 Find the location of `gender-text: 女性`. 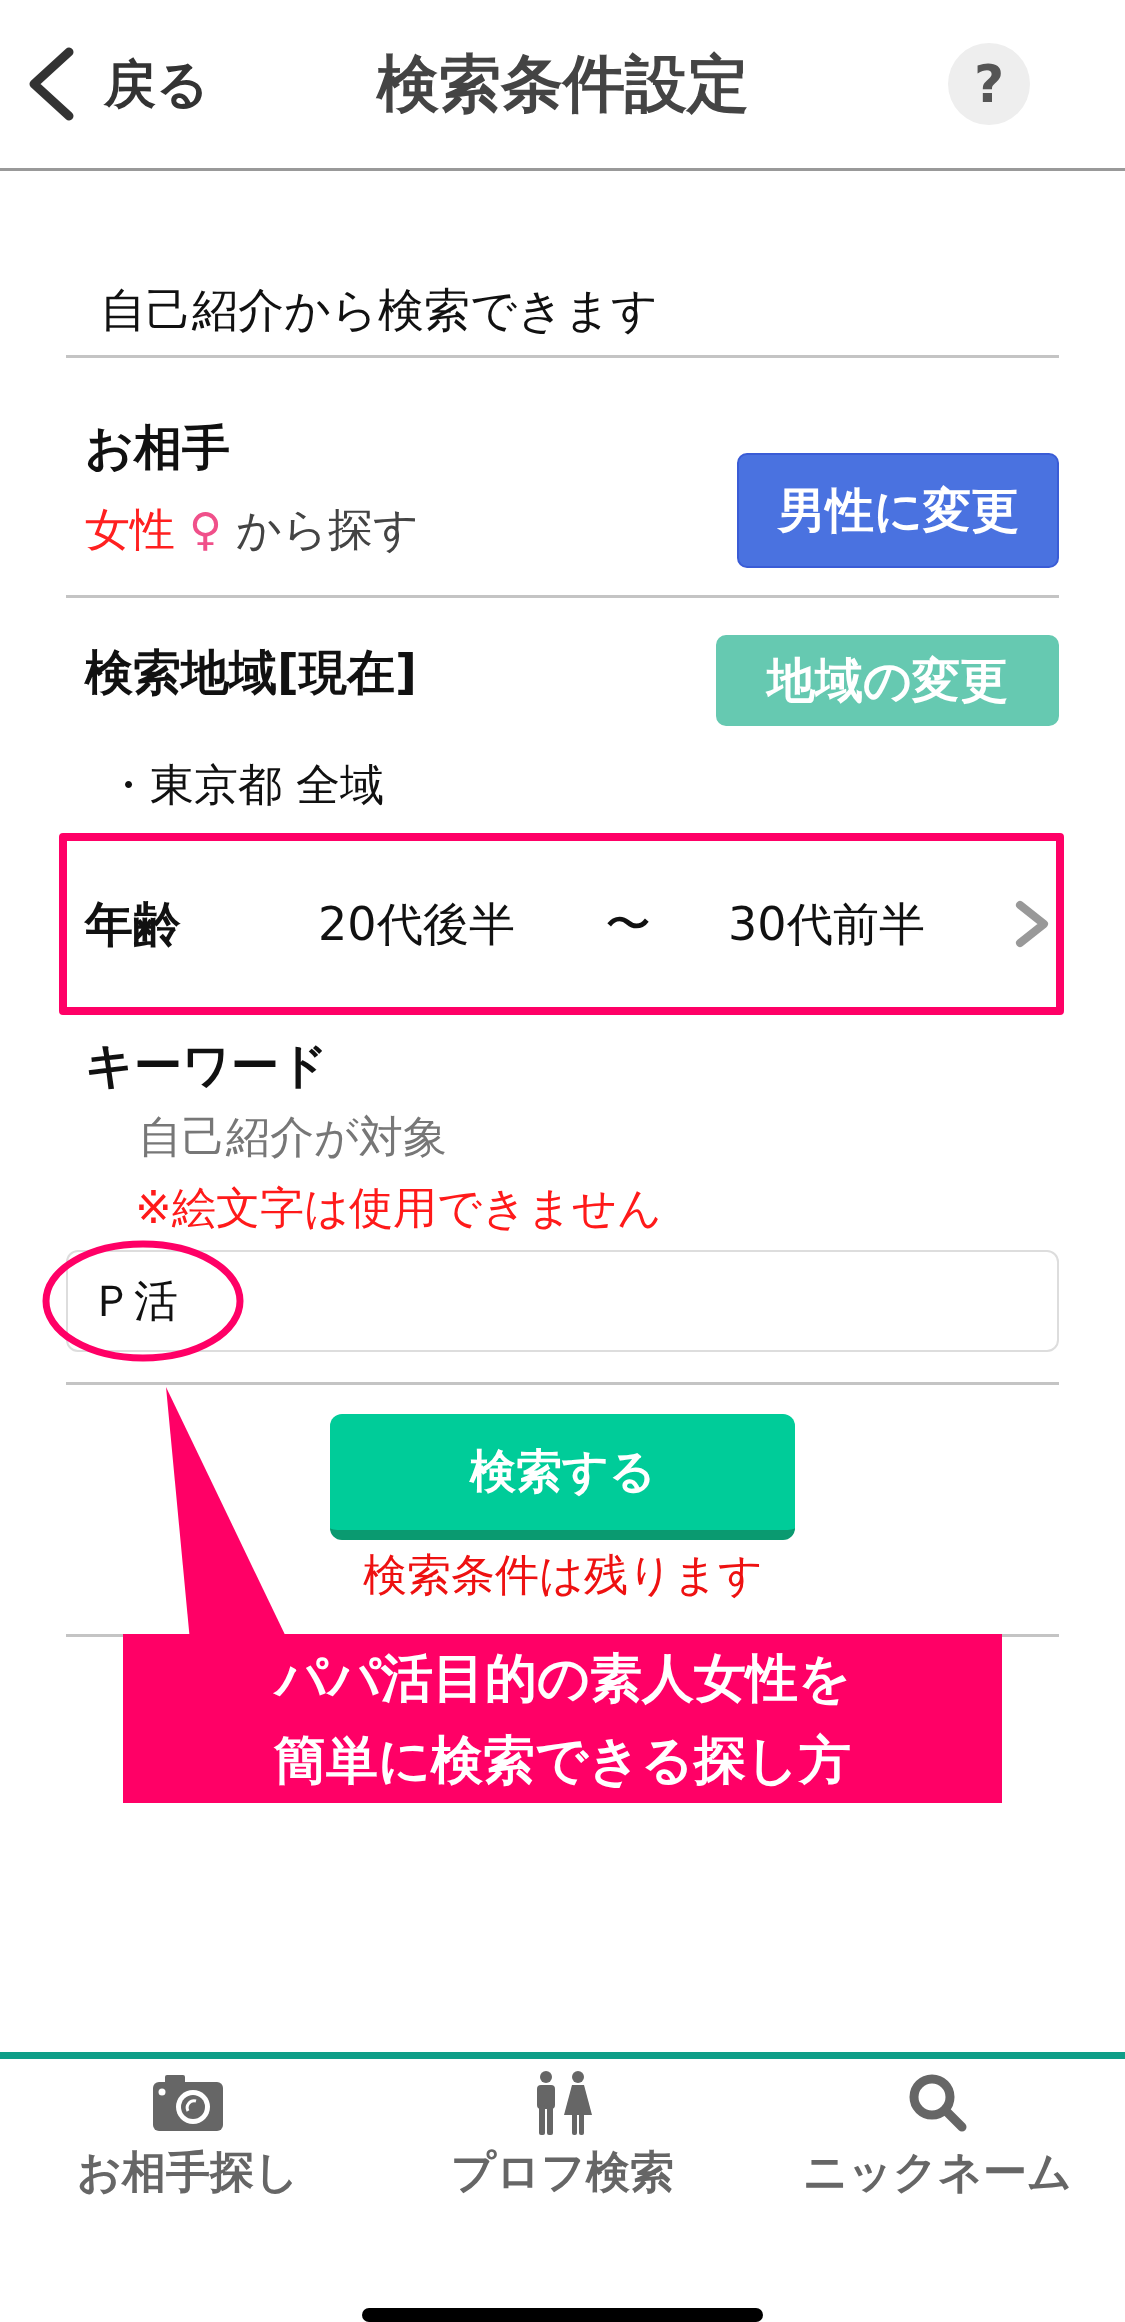

gender-text: 女性 is located at coordinates (130, 530).